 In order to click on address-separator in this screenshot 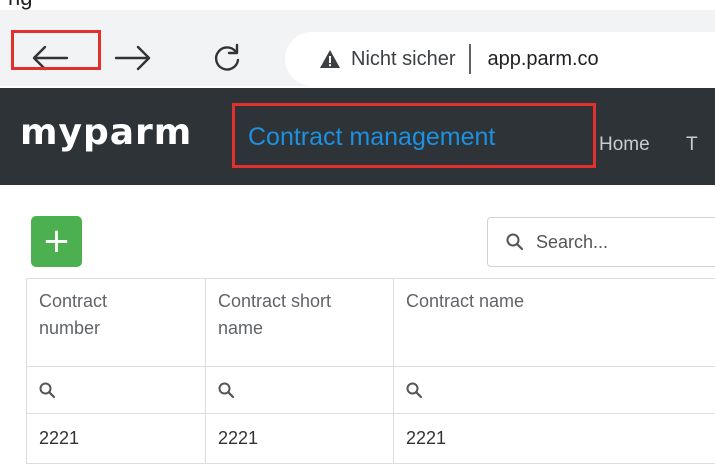, I will do `click(470, 59)`.